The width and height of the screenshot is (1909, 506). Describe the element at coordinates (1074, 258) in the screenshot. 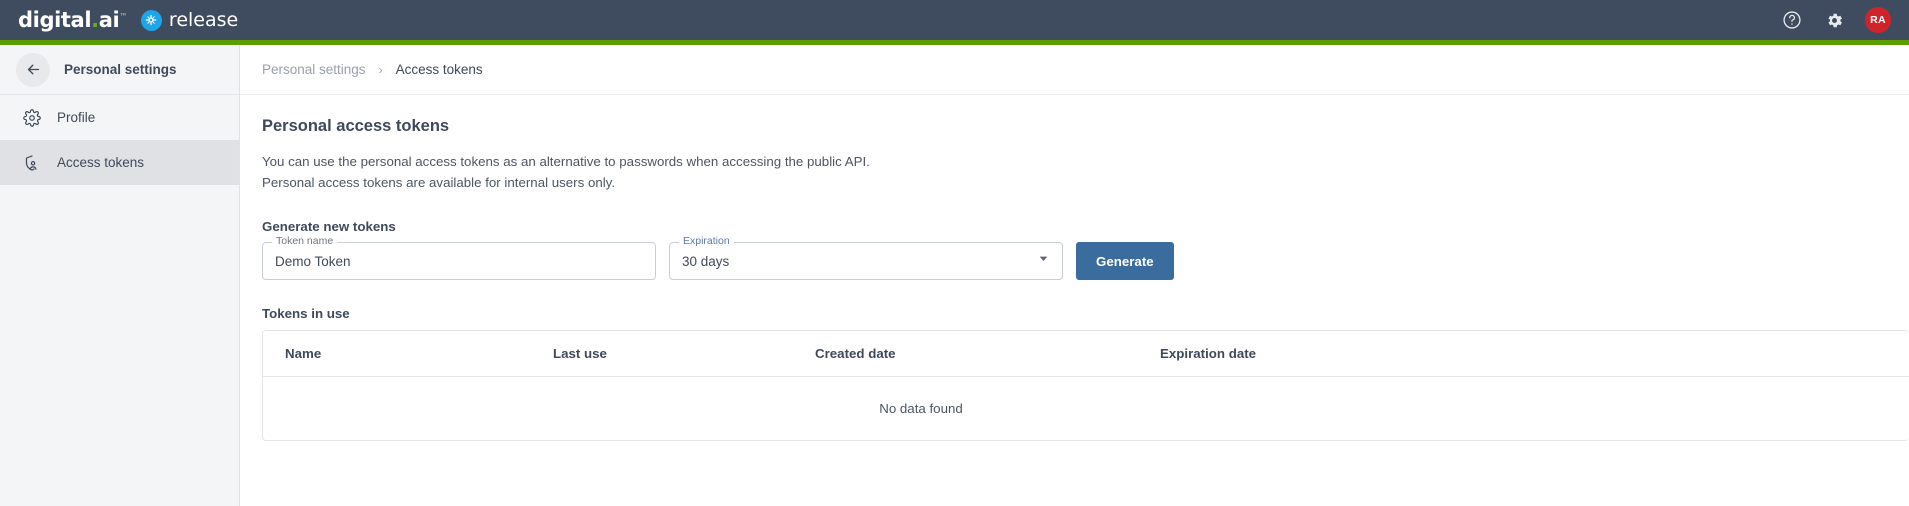

I see `generate-token-form: Token name Expiration 30 days Generate` at that location.